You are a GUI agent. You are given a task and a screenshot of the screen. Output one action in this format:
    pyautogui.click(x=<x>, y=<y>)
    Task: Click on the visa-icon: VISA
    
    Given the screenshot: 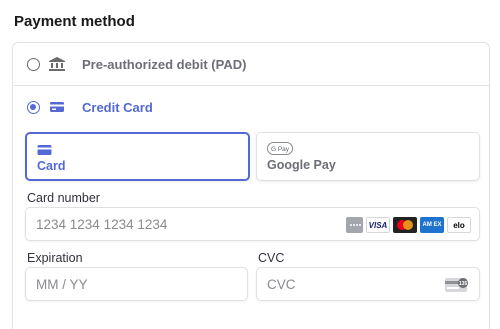 What is the action you would take?
    pyautogui.click(x=378, y=225)
    